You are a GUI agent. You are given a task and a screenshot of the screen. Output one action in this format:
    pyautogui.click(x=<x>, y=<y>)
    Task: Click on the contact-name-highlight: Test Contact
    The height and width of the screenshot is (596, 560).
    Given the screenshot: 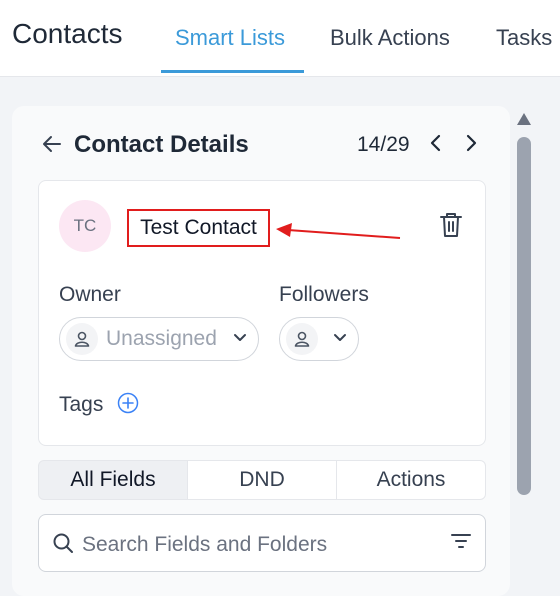 What is the action you would take?
    pyautogui.click(x=198, y=228)
    